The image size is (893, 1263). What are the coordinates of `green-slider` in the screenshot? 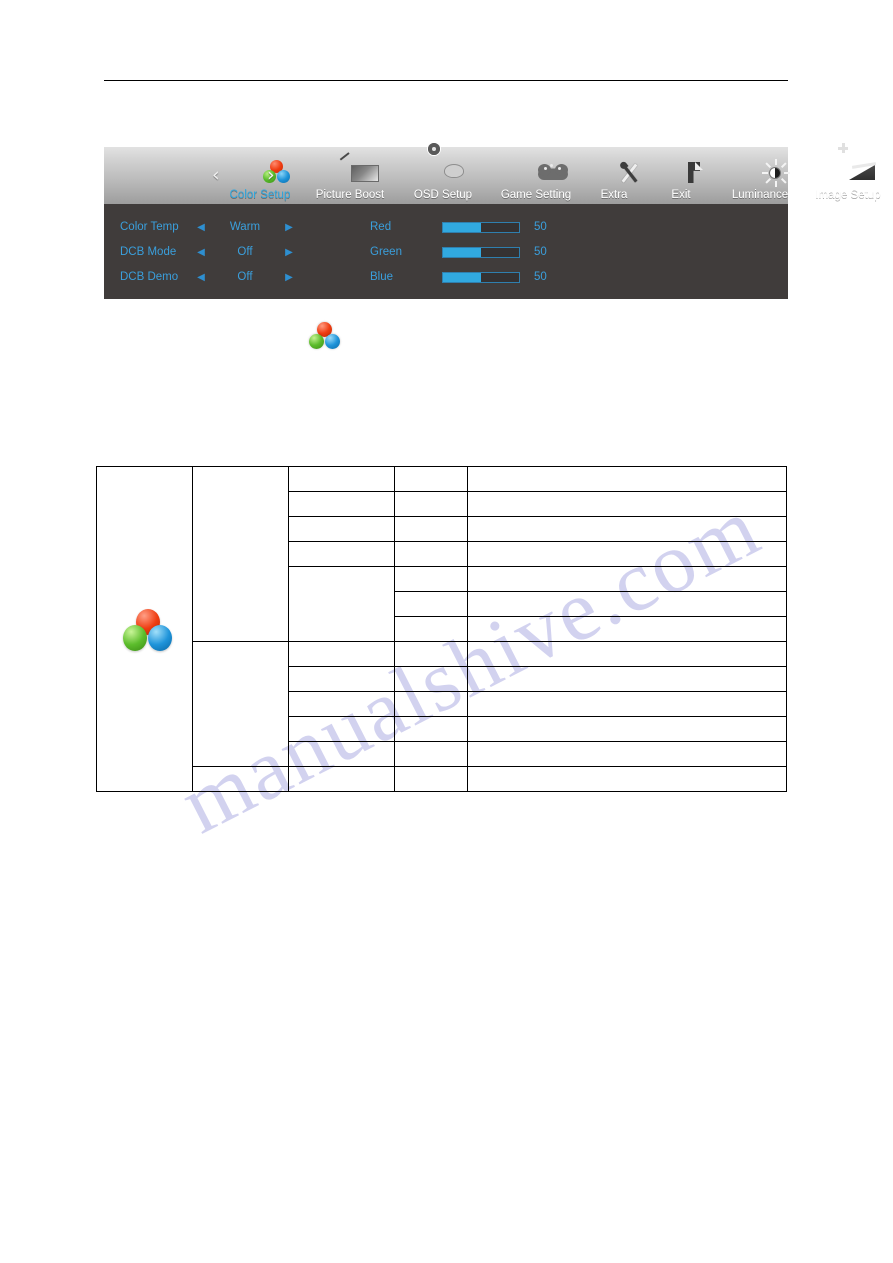 It's located at (481, 252).